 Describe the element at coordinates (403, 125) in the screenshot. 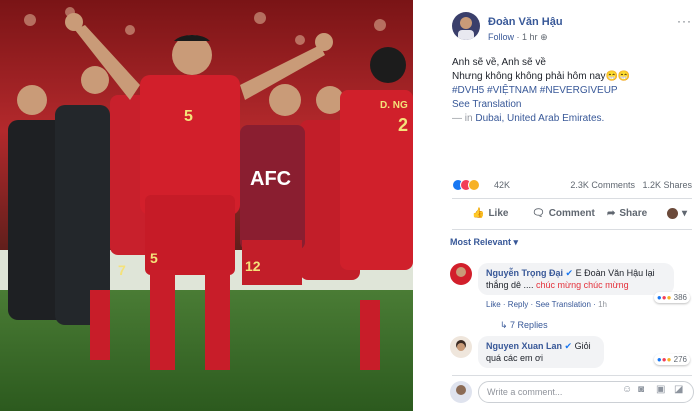

I see `jersey-number: 2` at that location.